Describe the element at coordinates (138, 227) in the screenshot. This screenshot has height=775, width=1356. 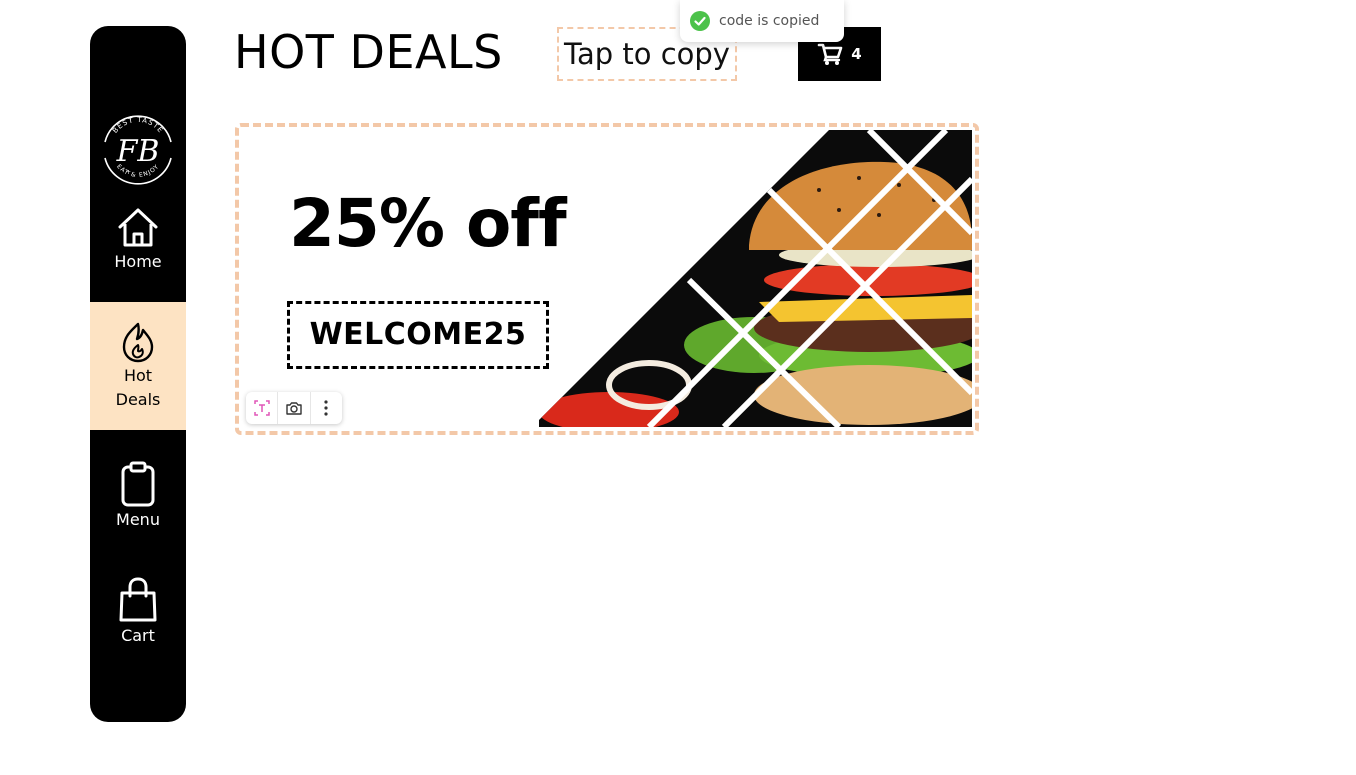
I see `home-icon` at that location.